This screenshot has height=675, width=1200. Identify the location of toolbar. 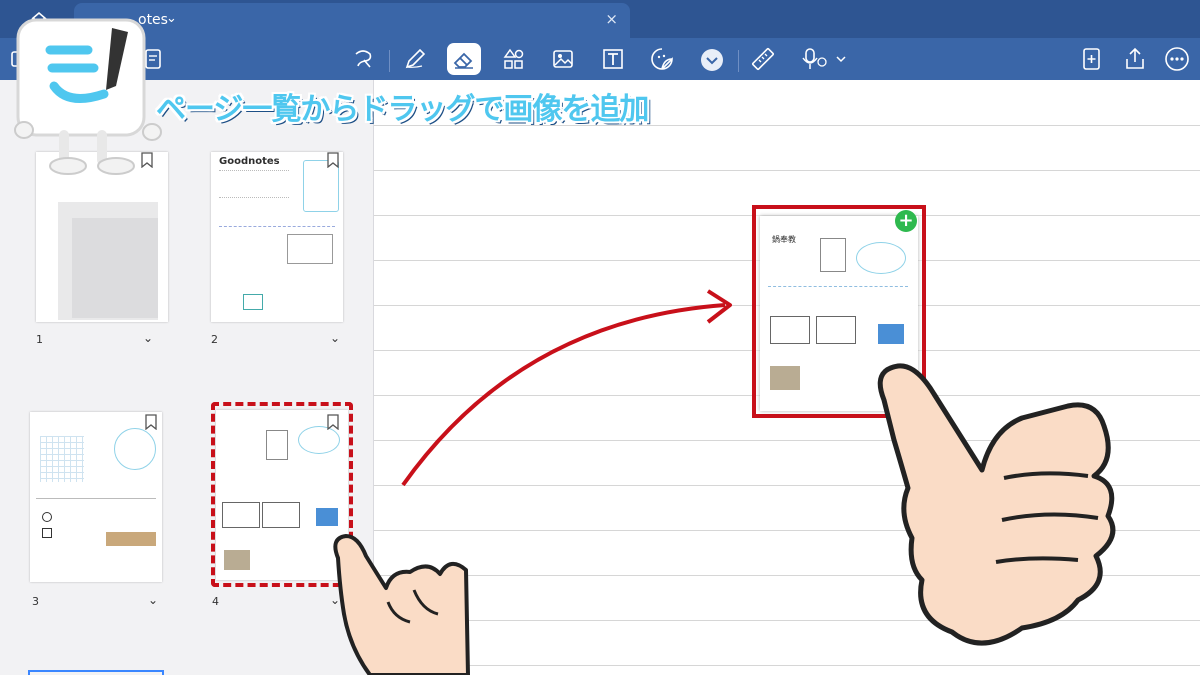
(600, 59).